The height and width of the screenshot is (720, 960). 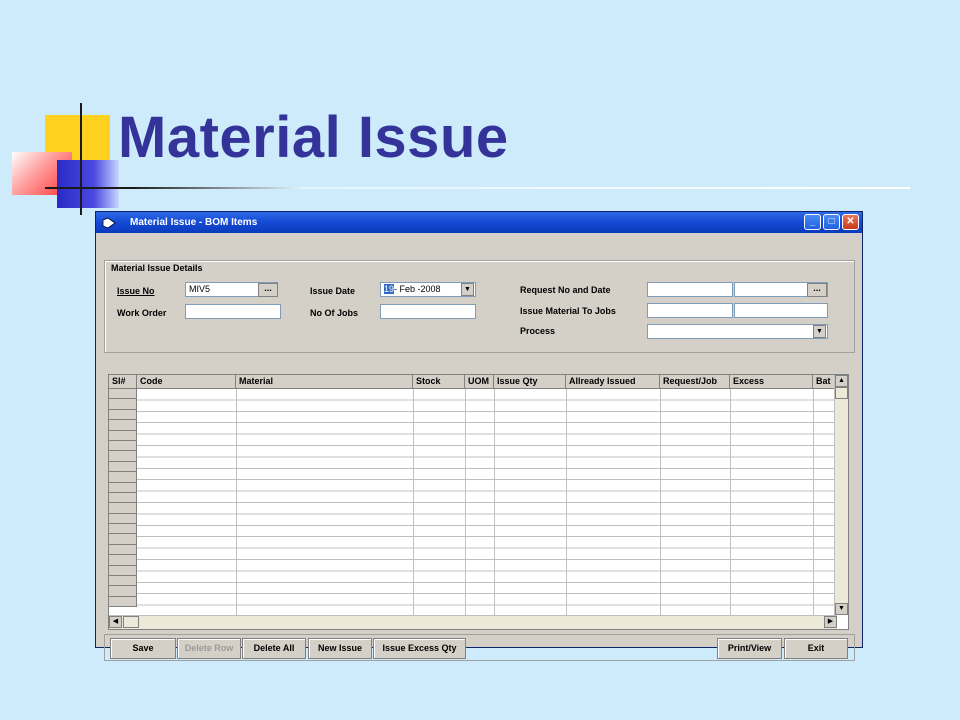 I want to click on col-code: Code, so click(x=186, y=381).